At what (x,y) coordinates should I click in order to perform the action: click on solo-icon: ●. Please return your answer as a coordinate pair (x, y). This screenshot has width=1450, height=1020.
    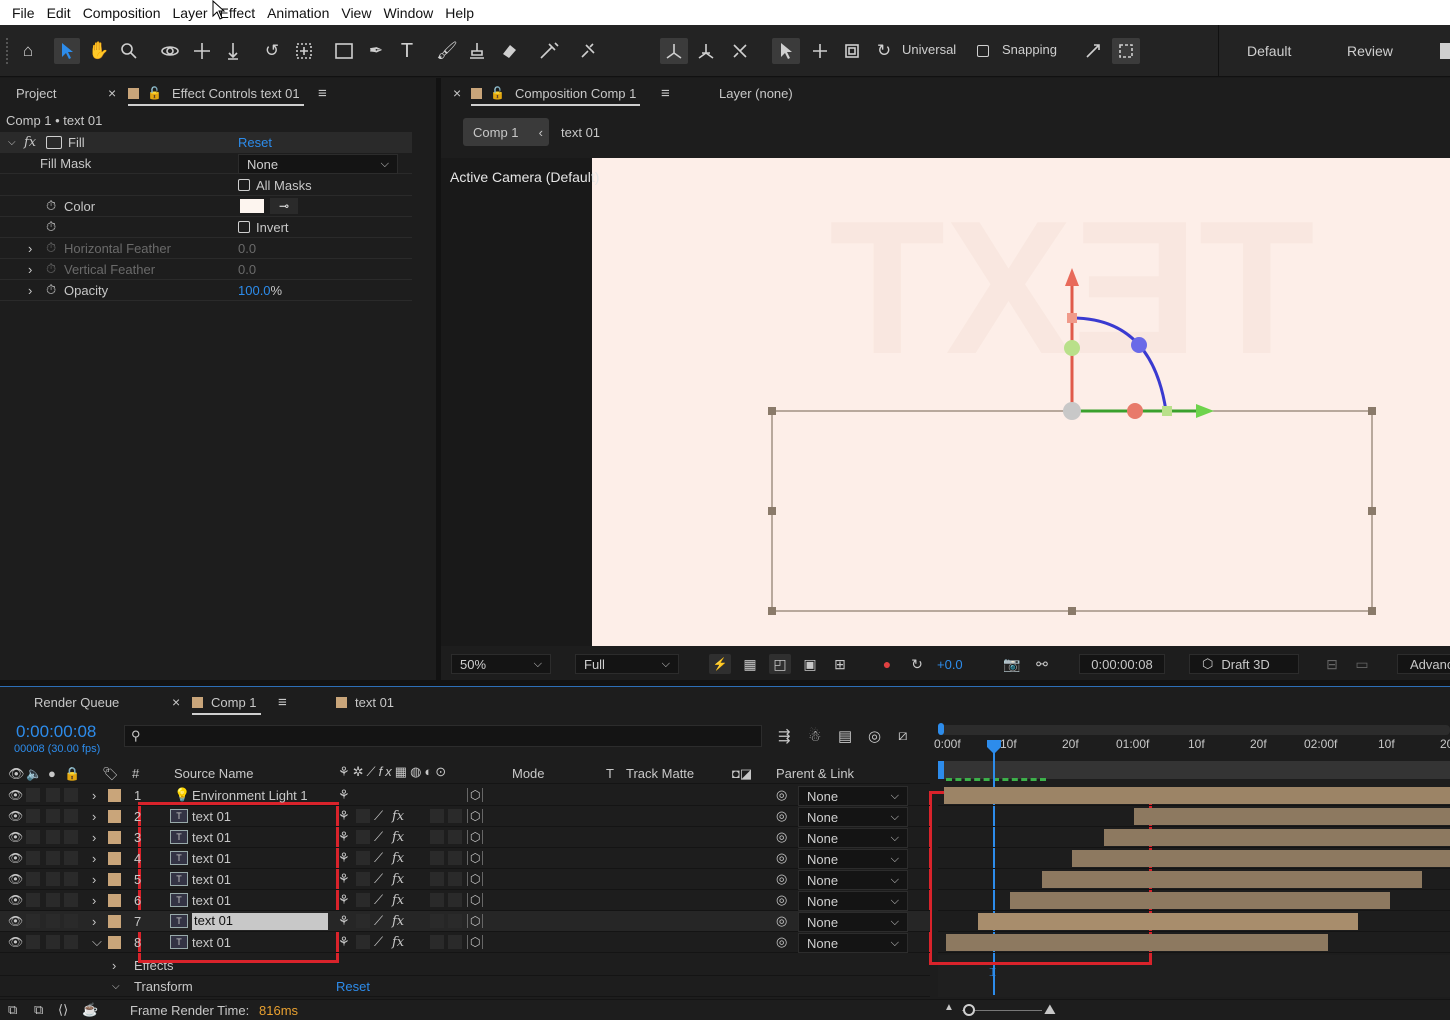
    Looking at the image, I should click on (52, 773).